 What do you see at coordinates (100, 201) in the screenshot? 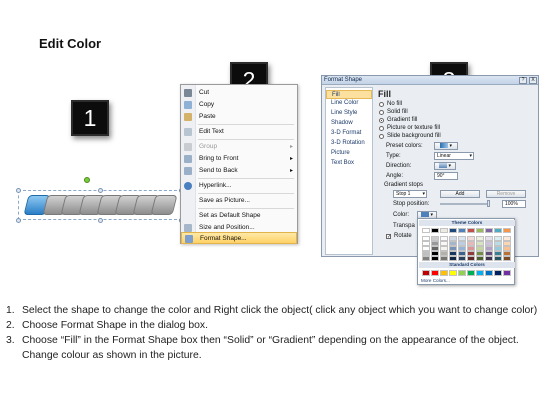
I see `selected-shape-group` at bounding box center [100, 201].